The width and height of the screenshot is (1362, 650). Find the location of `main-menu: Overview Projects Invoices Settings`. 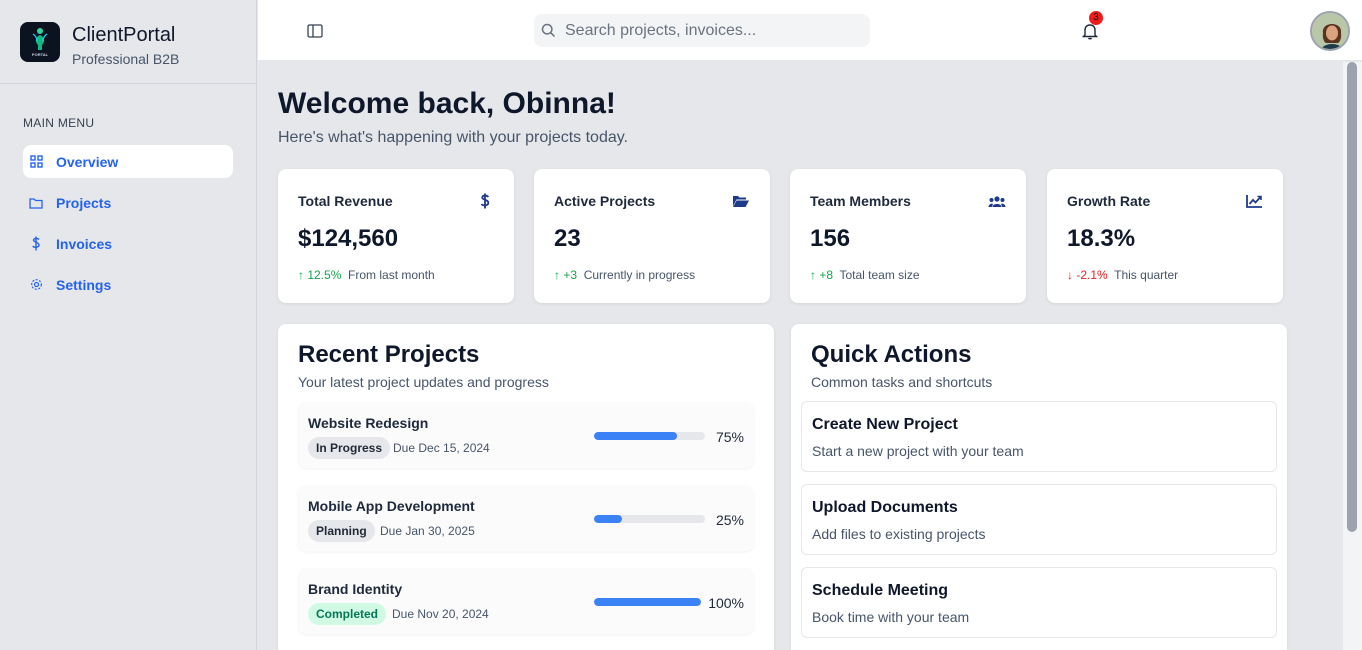

main-menu: Overview Projects Invoices Settings is located at coordinates (128, 227).